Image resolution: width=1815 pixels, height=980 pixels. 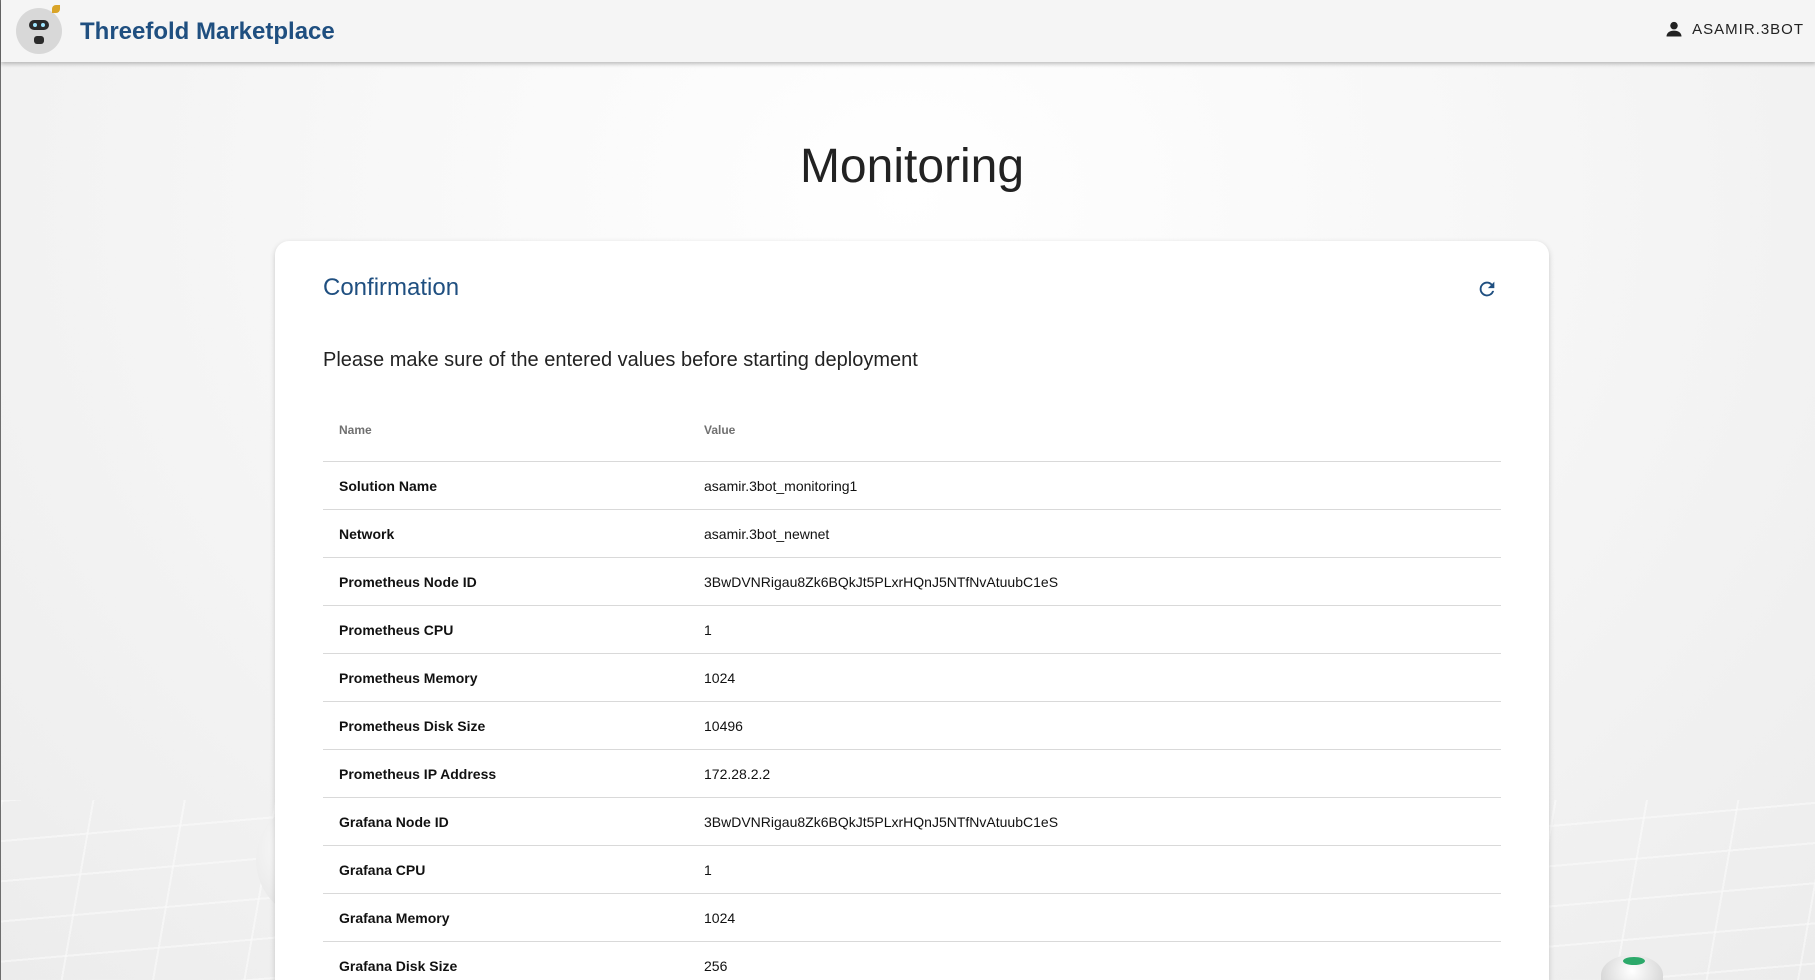 I want to click on table-row: Grafana CPU 1, so click(x=912, y=870).